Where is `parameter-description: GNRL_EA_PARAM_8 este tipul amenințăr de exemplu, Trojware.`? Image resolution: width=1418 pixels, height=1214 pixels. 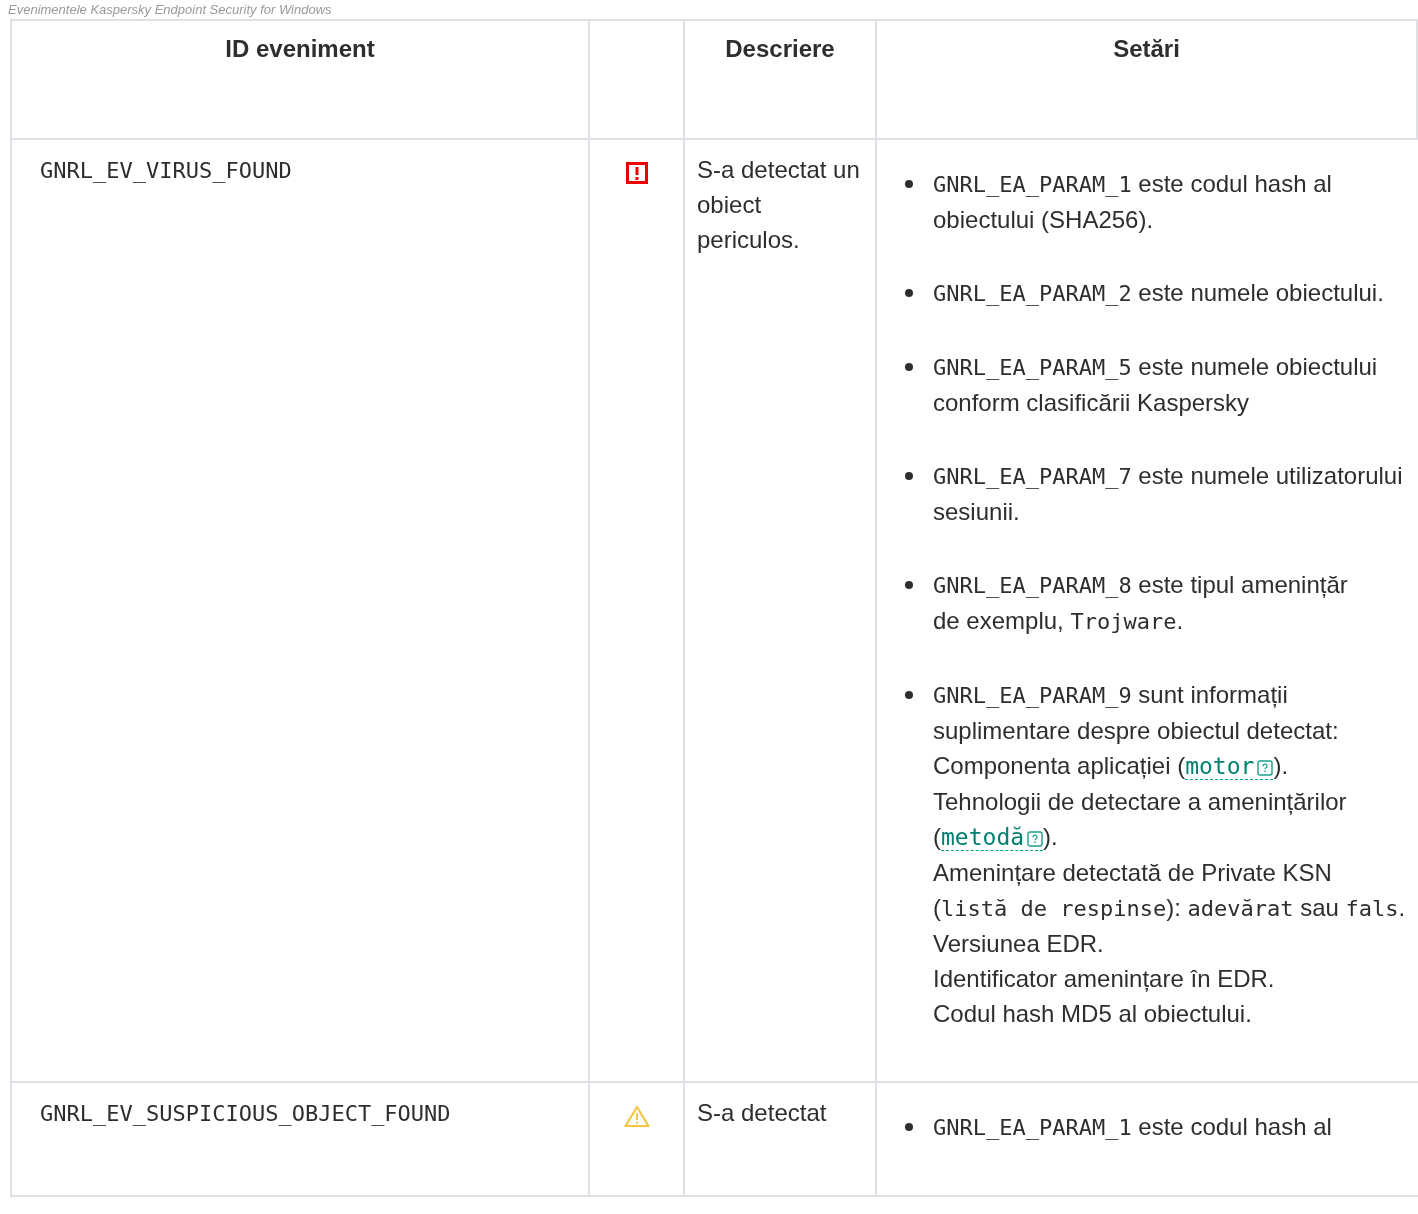 parameter-description: GNRL_EA_PARAM_8 este tipul amenințăr de exemplu, Trojware. is located at coordinates (1141, 603).